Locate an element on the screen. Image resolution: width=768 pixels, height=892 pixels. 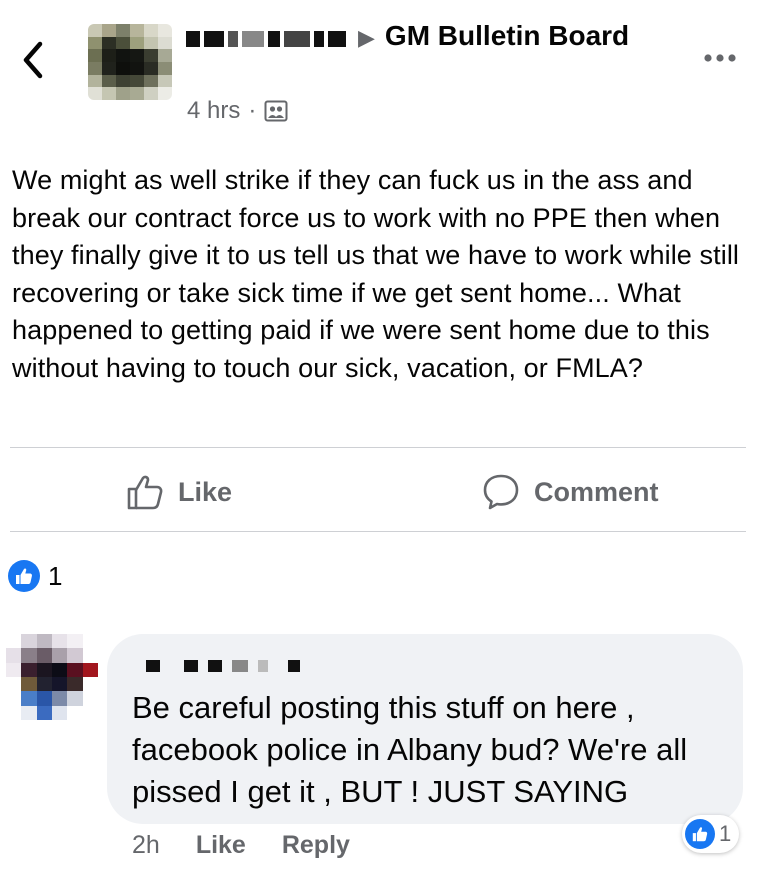
back-chevron-icon is located at coordinates (33, 60).